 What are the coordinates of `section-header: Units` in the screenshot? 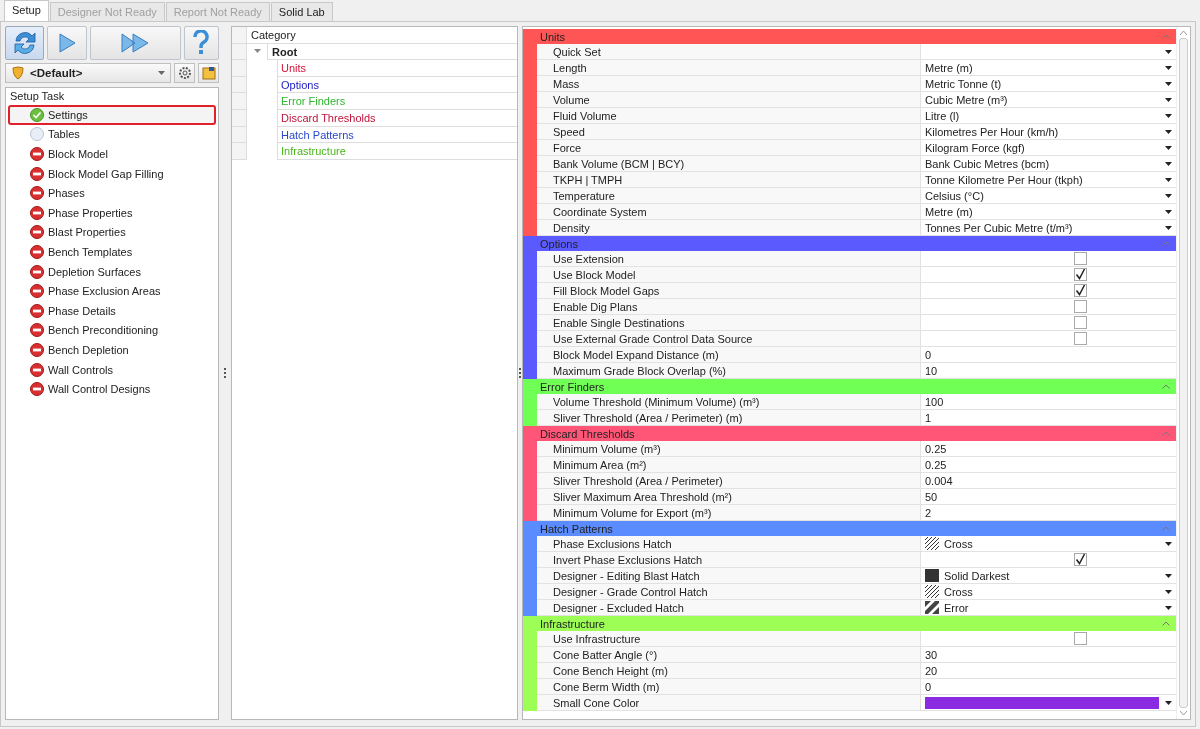 It's located at (849, 36).